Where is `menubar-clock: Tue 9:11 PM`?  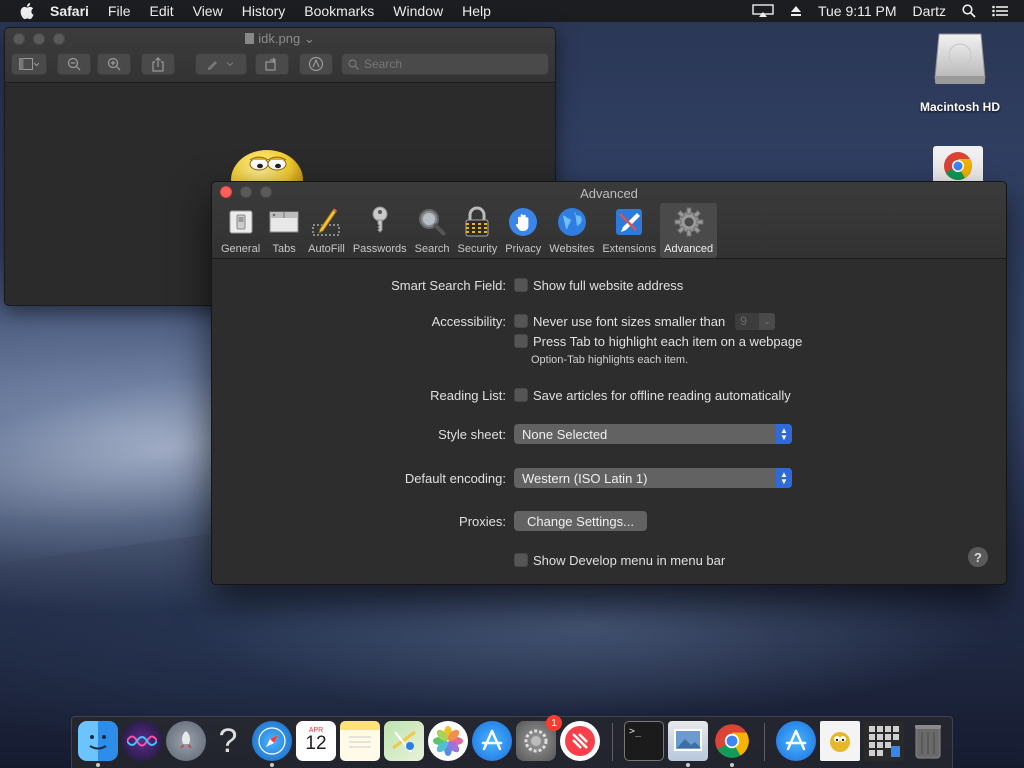
menubar-clock: Tue 9:11 PM is located at coordinates (857, 11).